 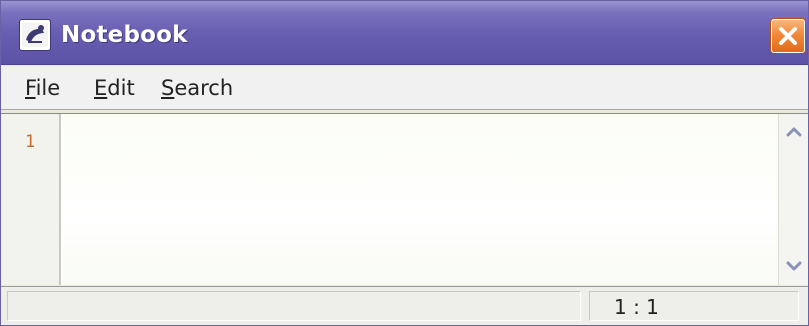 I want to click on notebook-app-icon, so click(x=35, y=35).